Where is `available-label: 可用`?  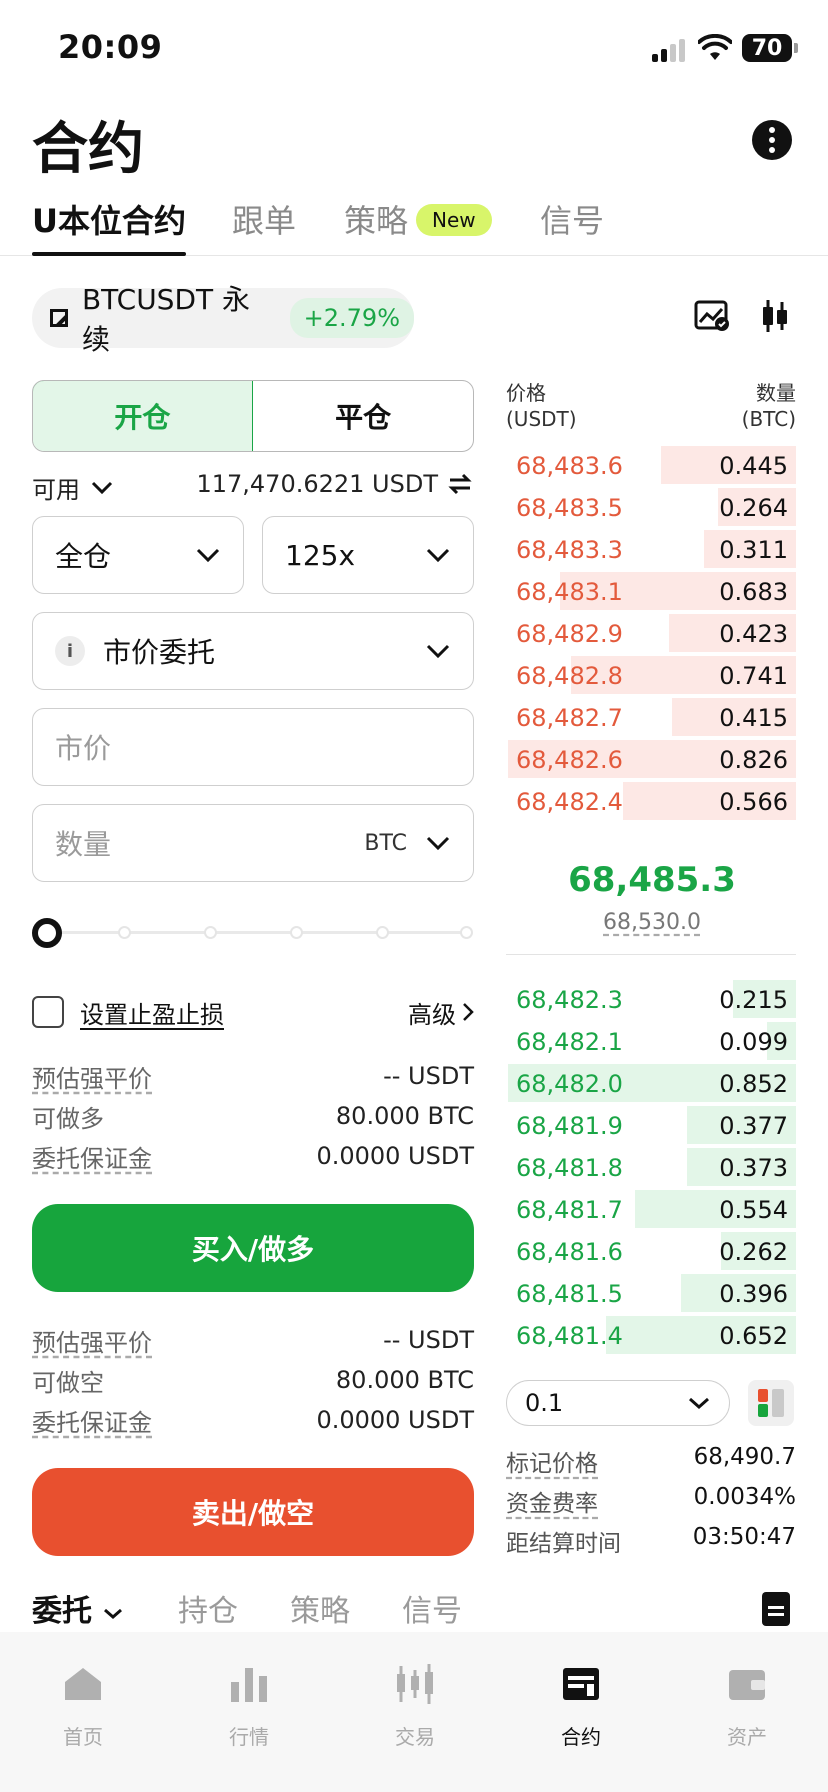 available-label: 可用 is located at coordinates (56, 490).